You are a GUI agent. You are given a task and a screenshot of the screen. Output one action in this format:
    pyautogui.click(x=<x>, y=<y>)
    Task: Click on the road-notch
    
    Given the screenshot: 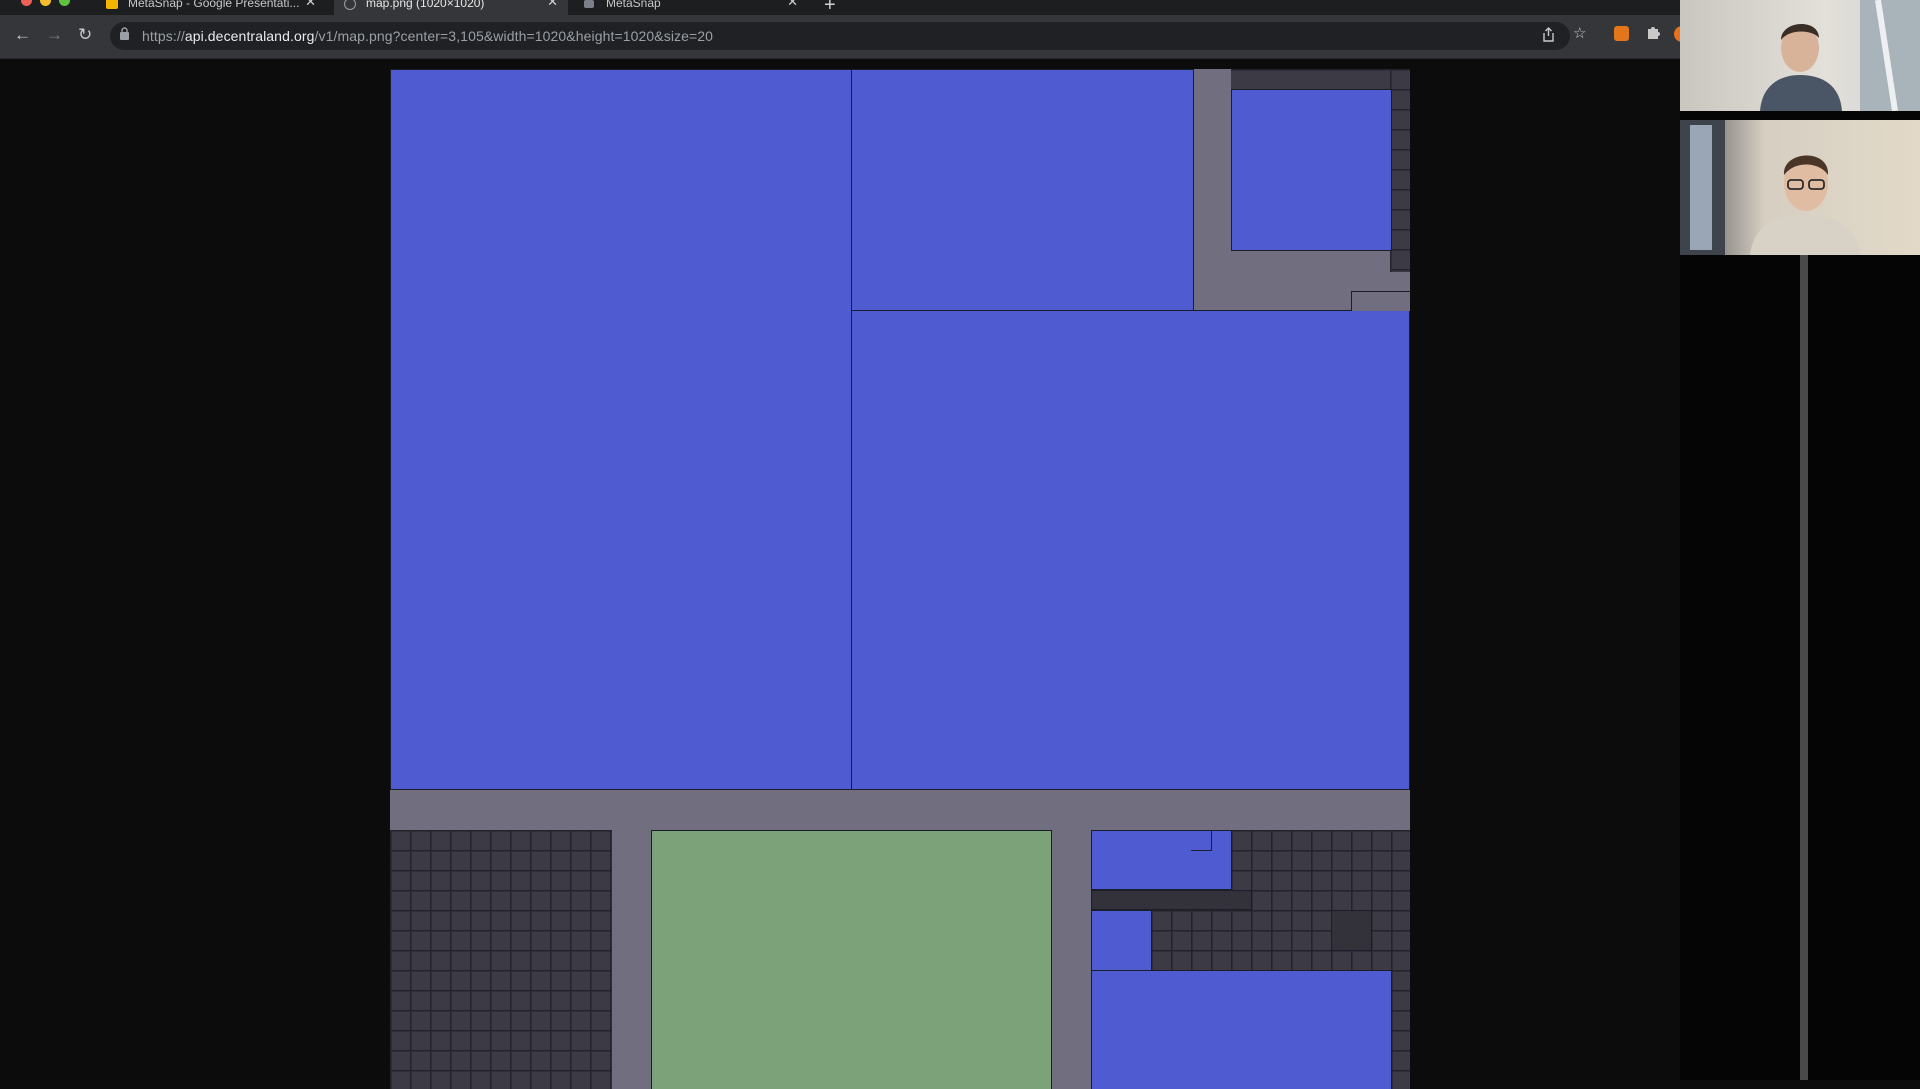 What is the action you would take?
    pyautogui.click(x=1380, y=301)
    